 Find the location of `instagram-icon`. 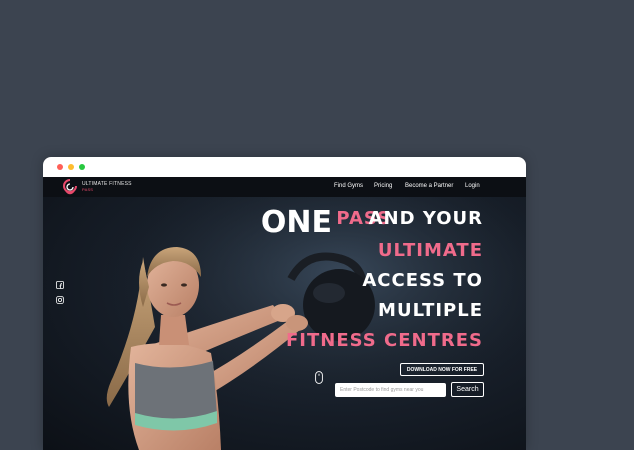

instagram-icon is located at coordinates (60, 300).